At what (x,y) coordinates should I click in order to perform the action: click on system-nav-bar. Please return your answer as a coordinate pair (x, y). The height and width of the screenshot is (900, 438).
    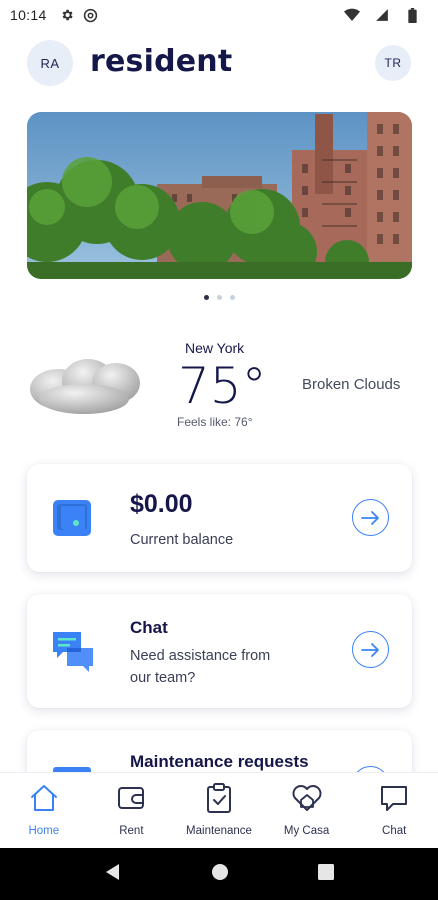
    Looking at the image, I should click on (219, 874).